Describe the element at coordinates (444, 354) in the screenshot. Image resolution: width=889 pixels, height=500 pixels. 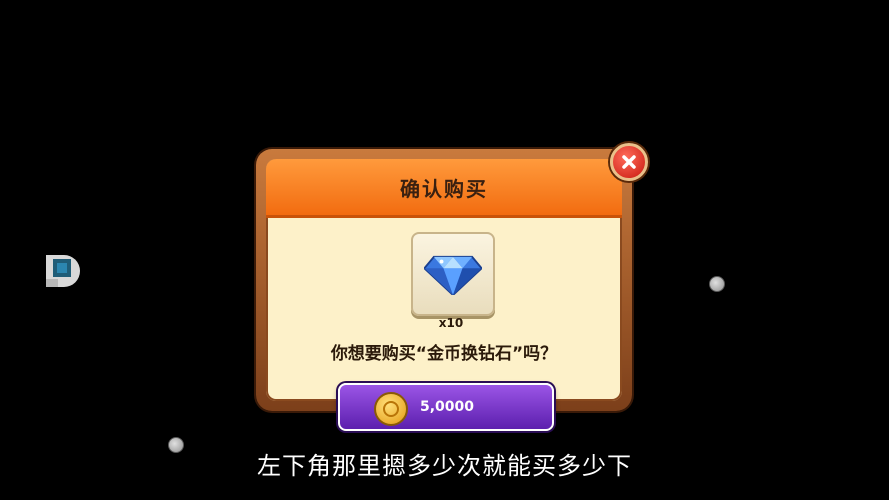
I see `confirm-question: 你想要购买“金币换钻石”吗？` at that location.